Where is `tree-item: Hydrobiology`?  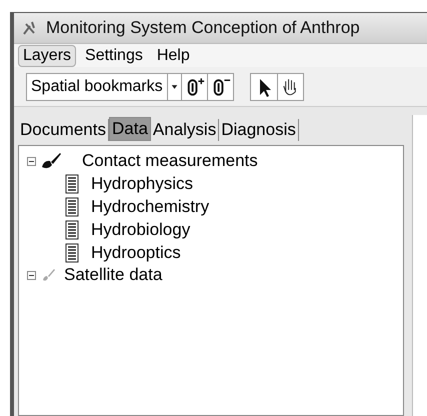
tree-item: Hydrobiology is located at coordinates (215, 229).